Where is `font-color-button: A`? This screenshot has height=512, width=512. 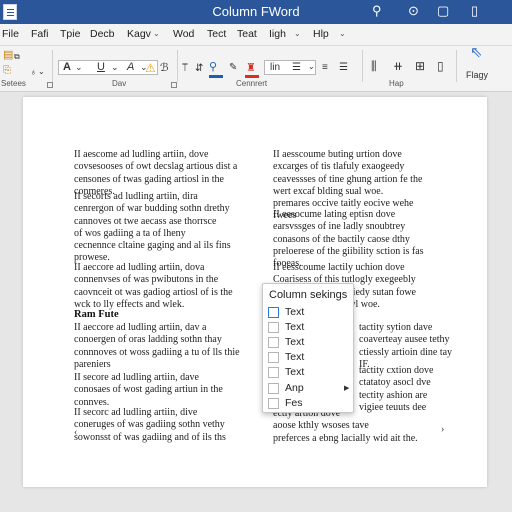 font-color-button: A is located at coordinates (130, 67).